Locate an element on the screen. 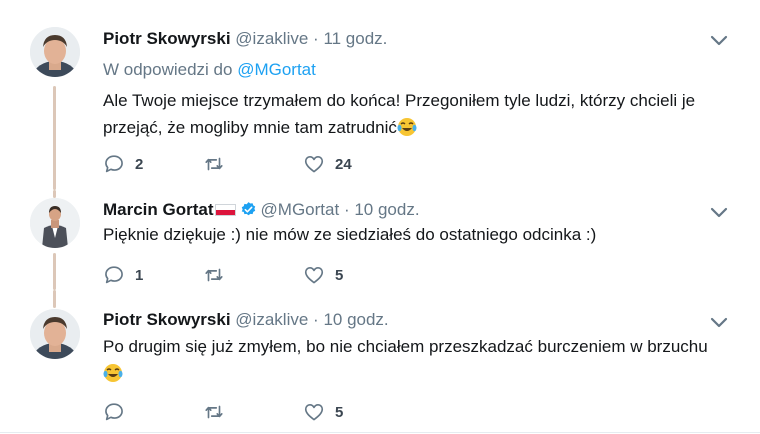 Image resolution: width=760 pixels, height=434 pixels. tweet-header: Piotr Skowyrski @izaklive · 11 godz. is located at coordinates (245, 39).